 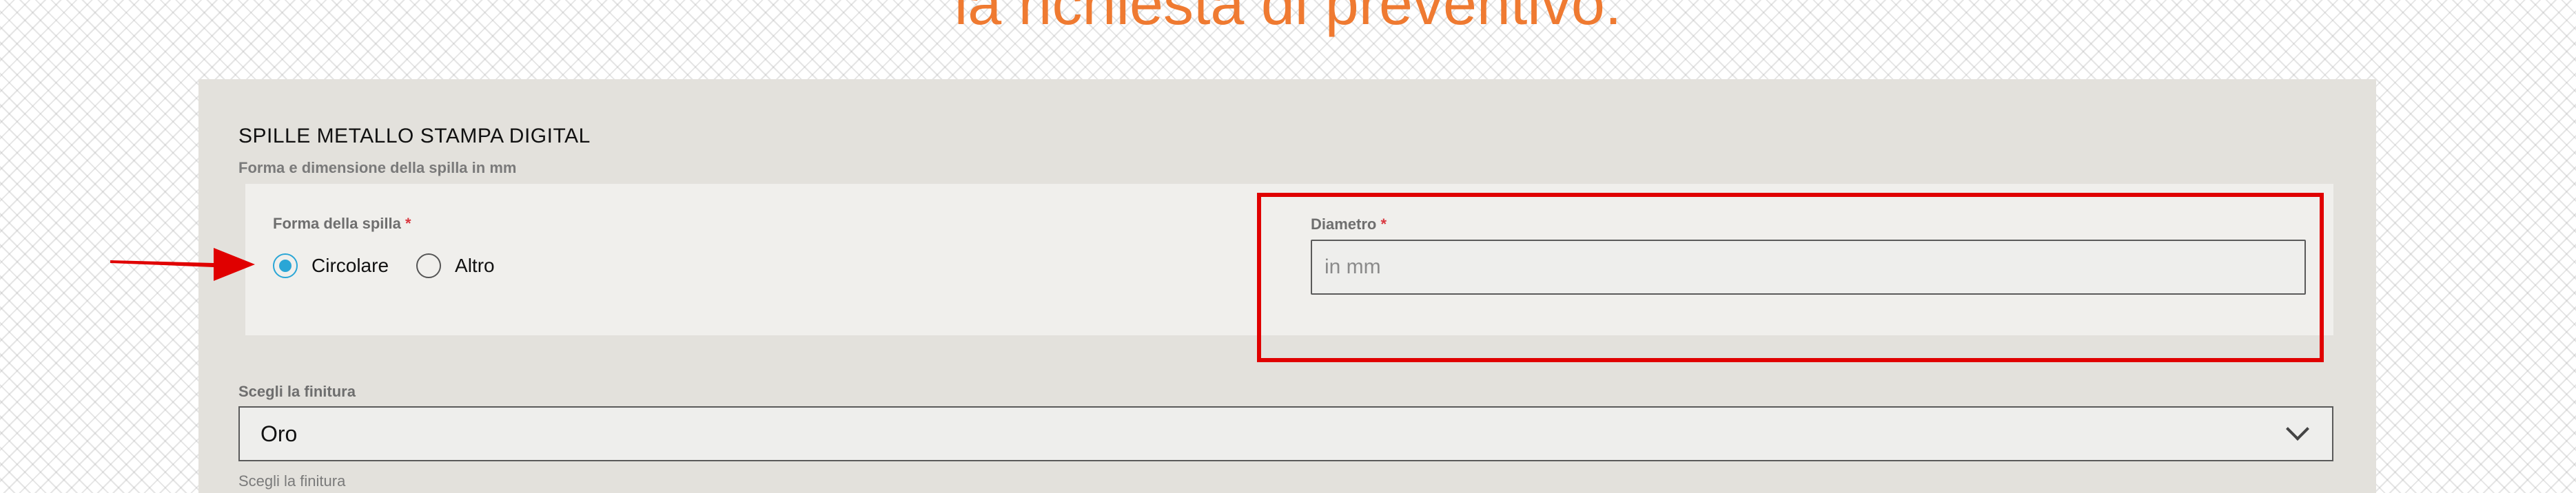 What do you see at coordinates (414, 136) in the screenshot?
I see `section-title: SPILLE METALLO STAMPA DIGITAL` at bounding box center [414, 136].